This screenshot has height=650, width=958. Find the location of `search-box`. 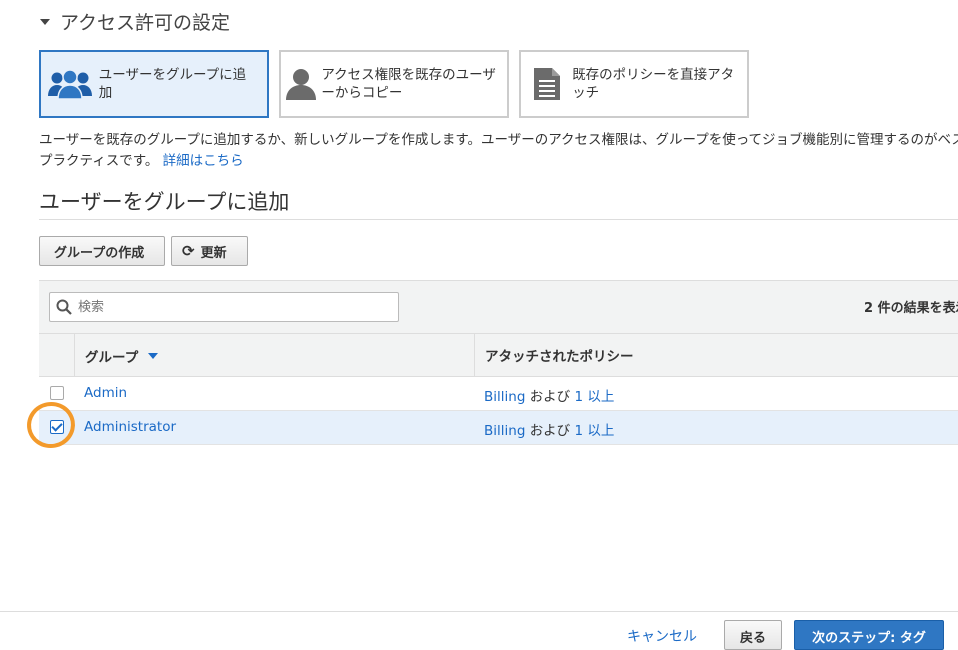

search-box is located at coordinates (224, 307).